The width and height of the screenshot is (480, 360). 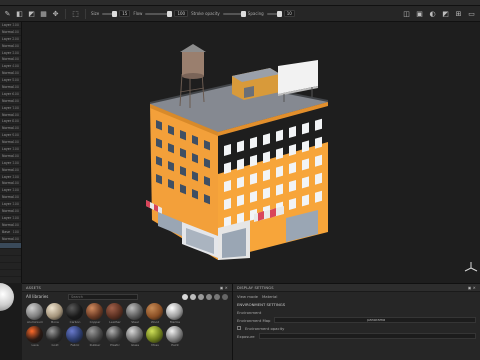 What do you see at coordinates (110, 13) in the screenshot?
I see `size-slider` at bounding box center [110, 13].